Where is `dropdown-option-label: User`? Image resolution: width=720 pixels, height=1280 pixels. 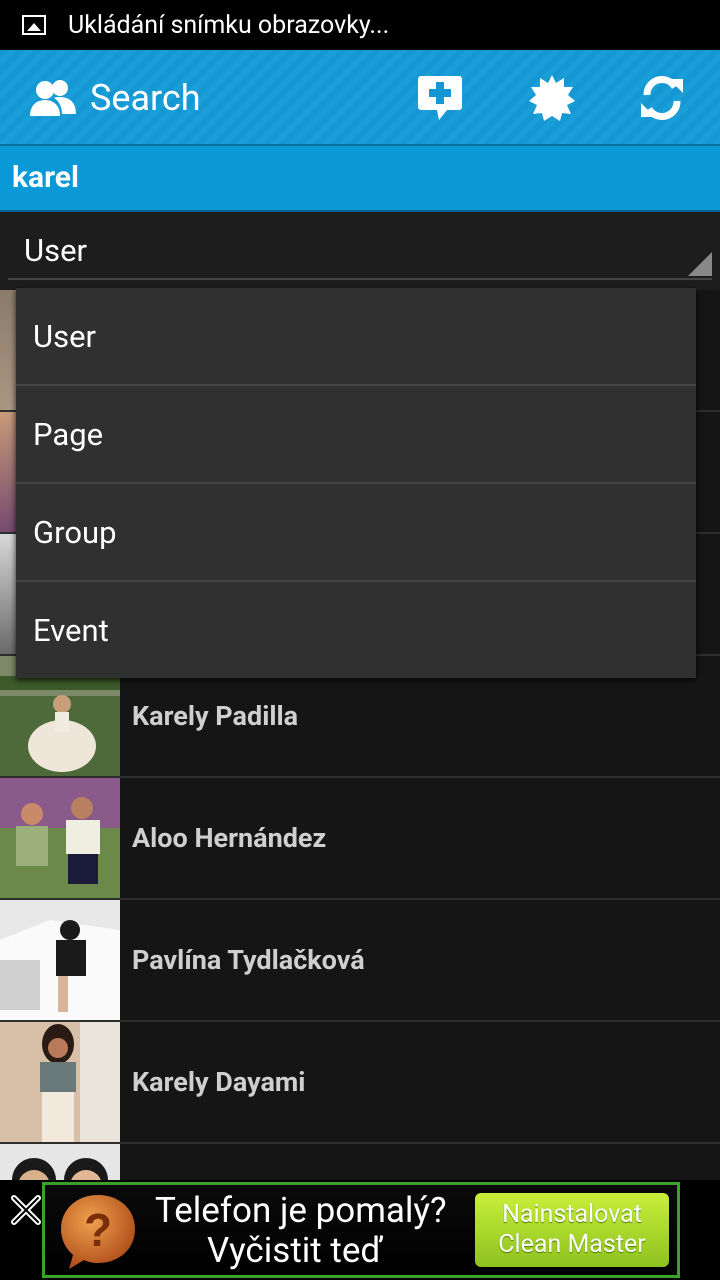
dropdown-option-label: User is located at coordinates (65, 336).